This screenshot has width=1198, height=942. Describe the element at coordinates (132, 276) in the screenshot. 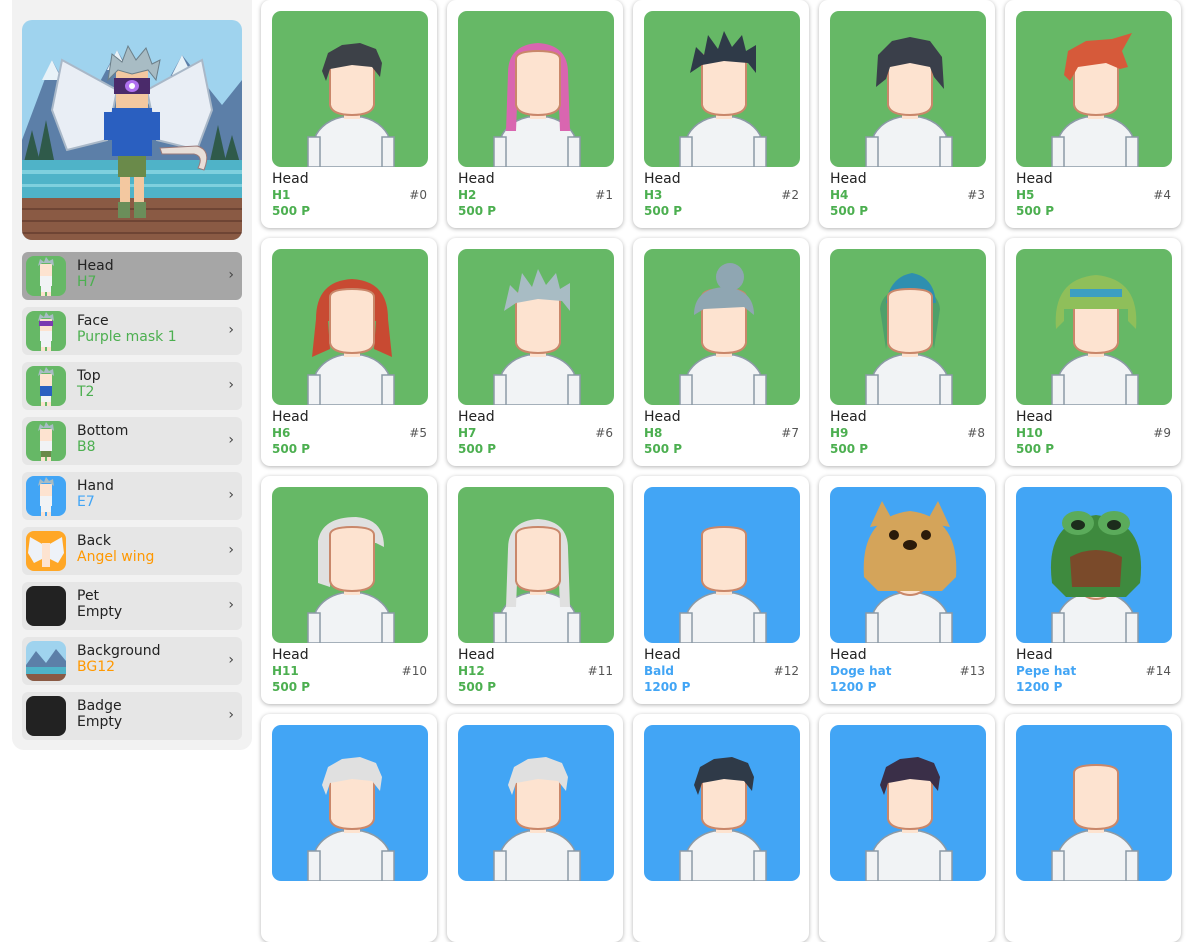

I see `slot-head: Head H7 ›` at that location.